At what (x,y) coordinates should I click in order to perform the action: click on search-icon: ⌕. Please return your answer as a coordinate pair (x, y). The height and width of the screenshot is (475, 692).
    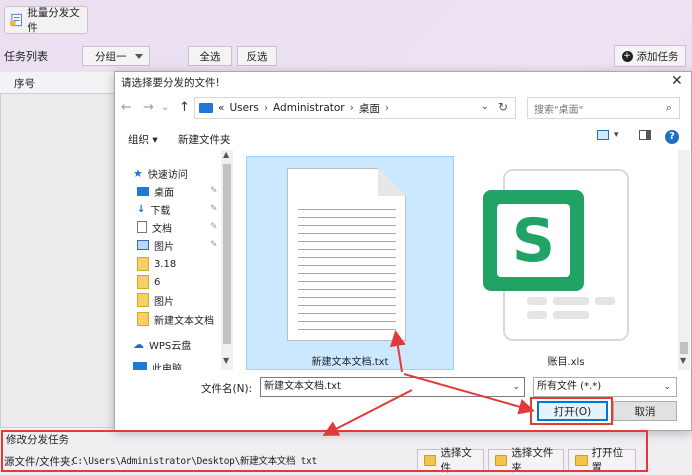
    Looking at the image, I should click on (668, 107).